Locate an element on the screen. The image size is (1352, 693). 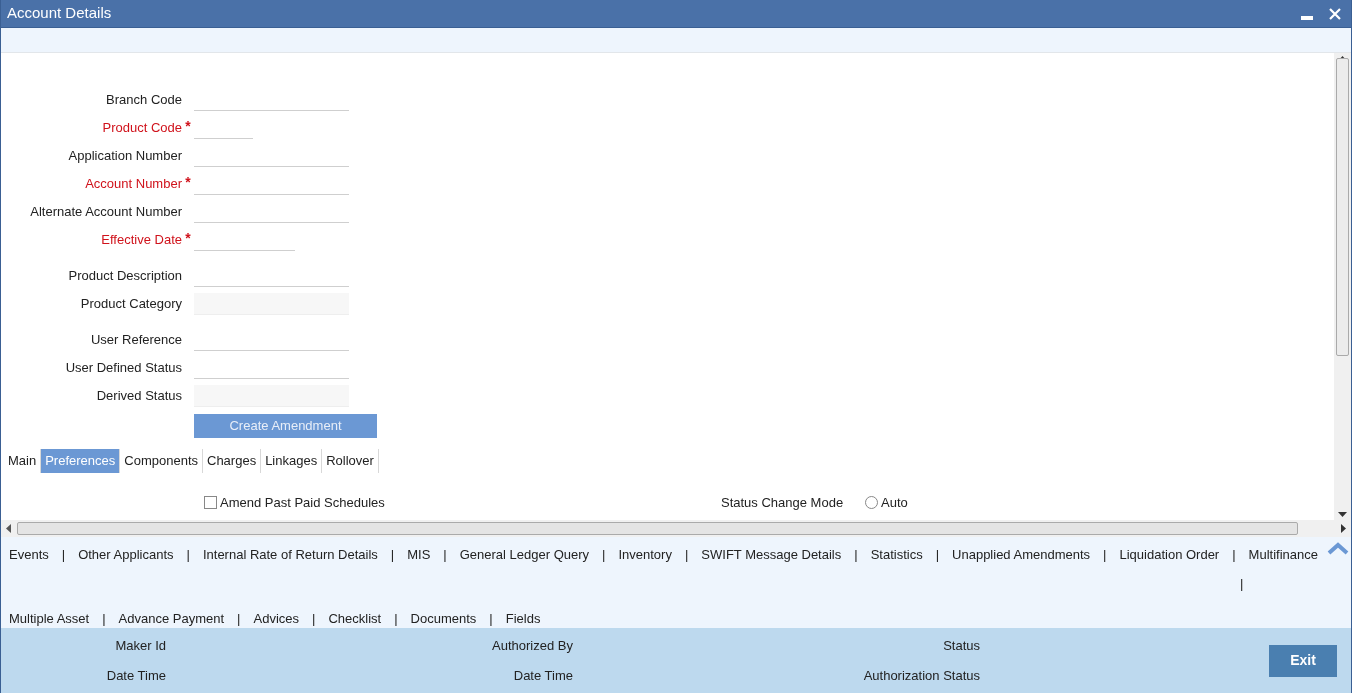
nav-link: Inventory is located at coordinates (645, 555).